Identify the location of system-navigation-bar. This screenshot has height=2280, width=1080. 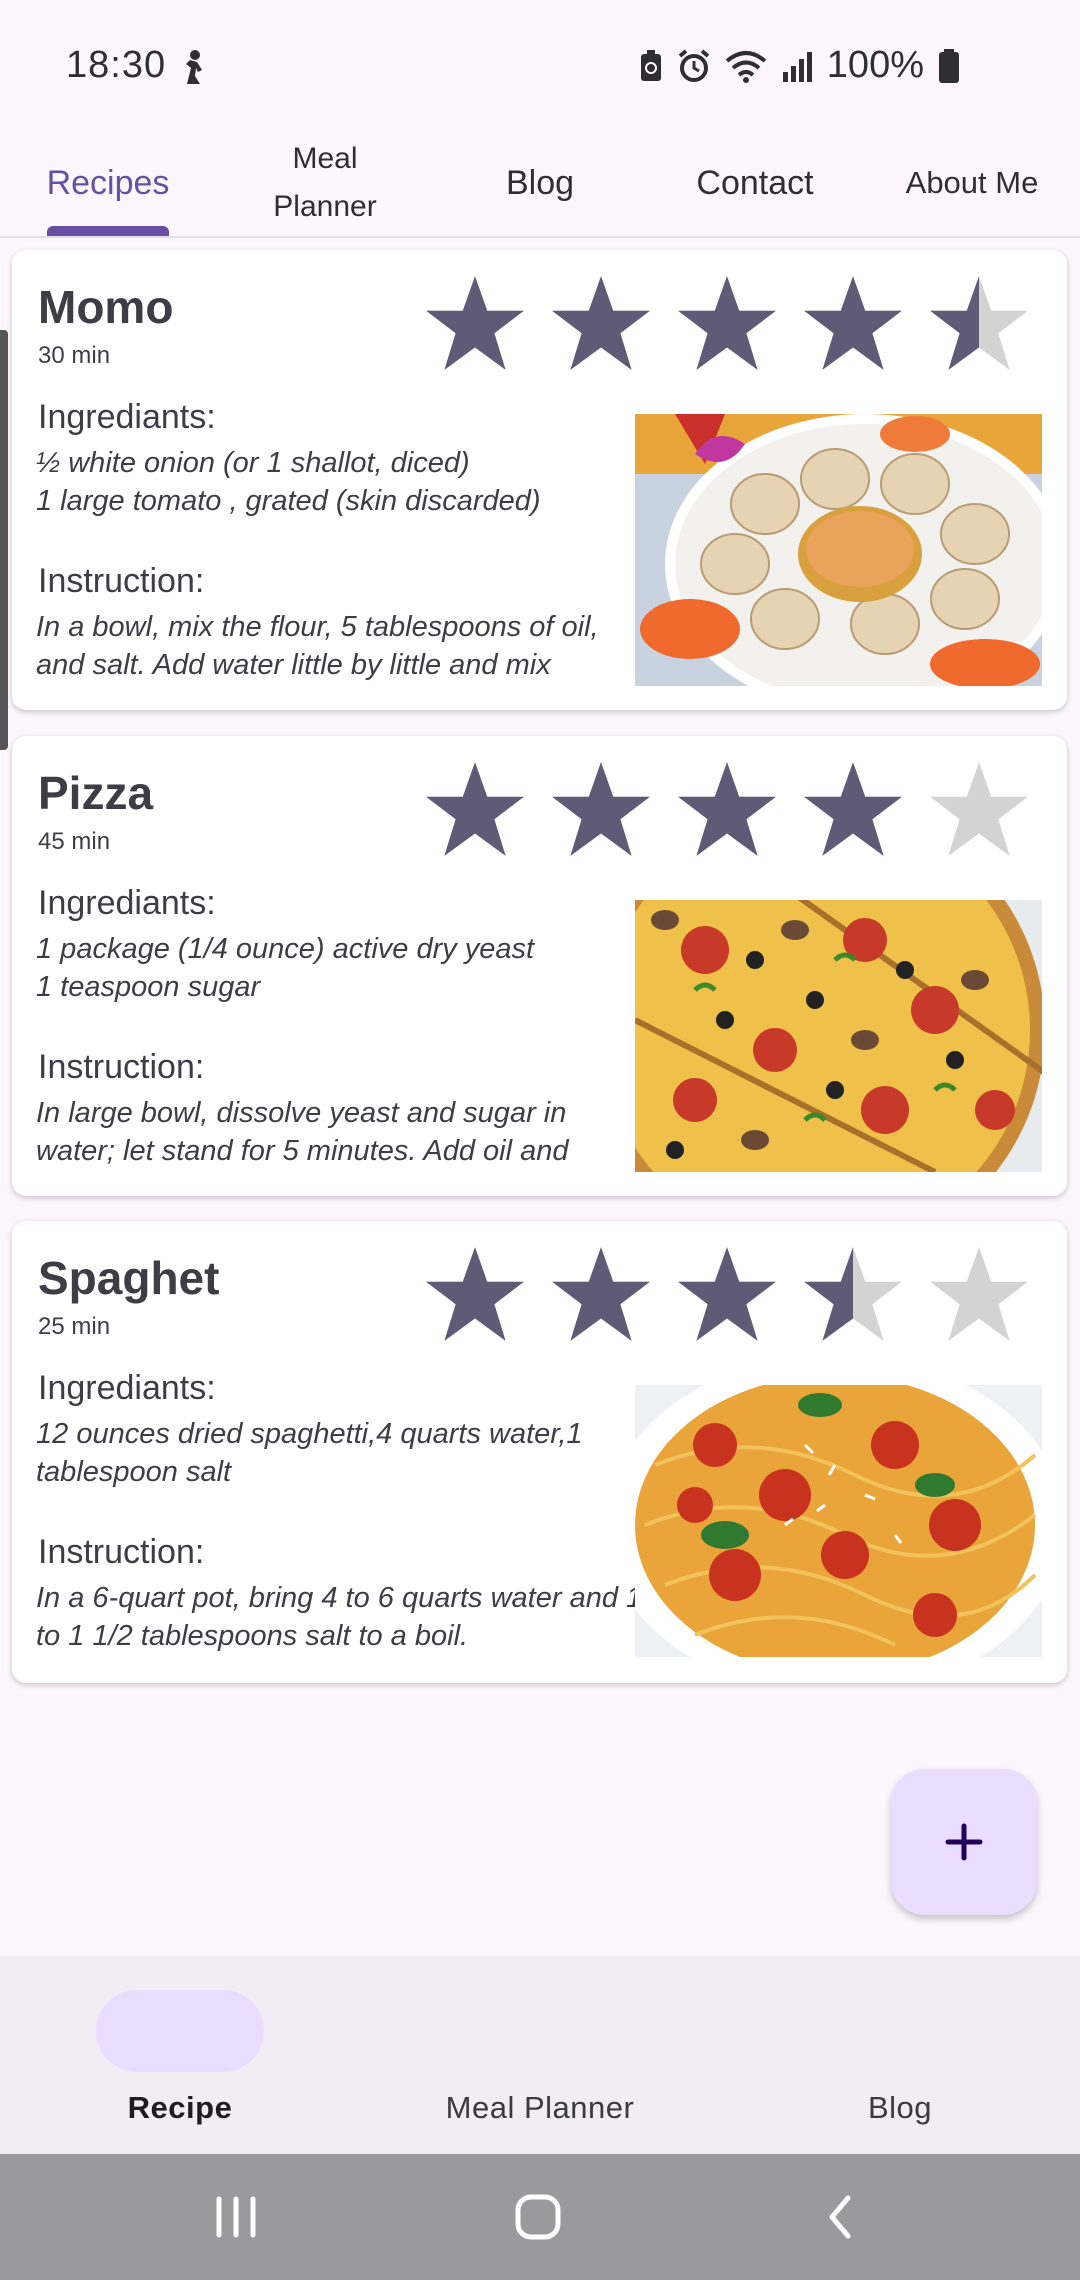
(540, 2217).